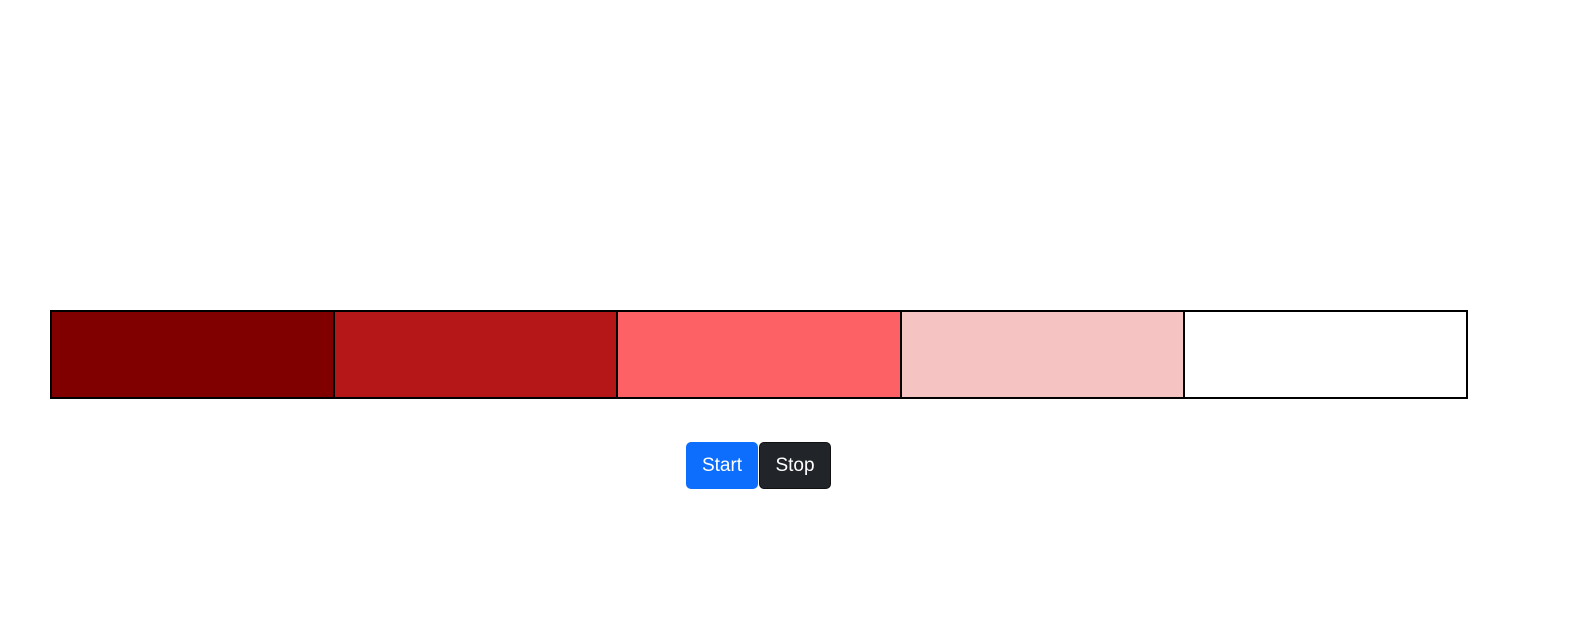 This screenshot has width=1592, height=636. Describe the element at coordinates (795, 465) in the screenshot. I see `stop-button: Stop` at that location.